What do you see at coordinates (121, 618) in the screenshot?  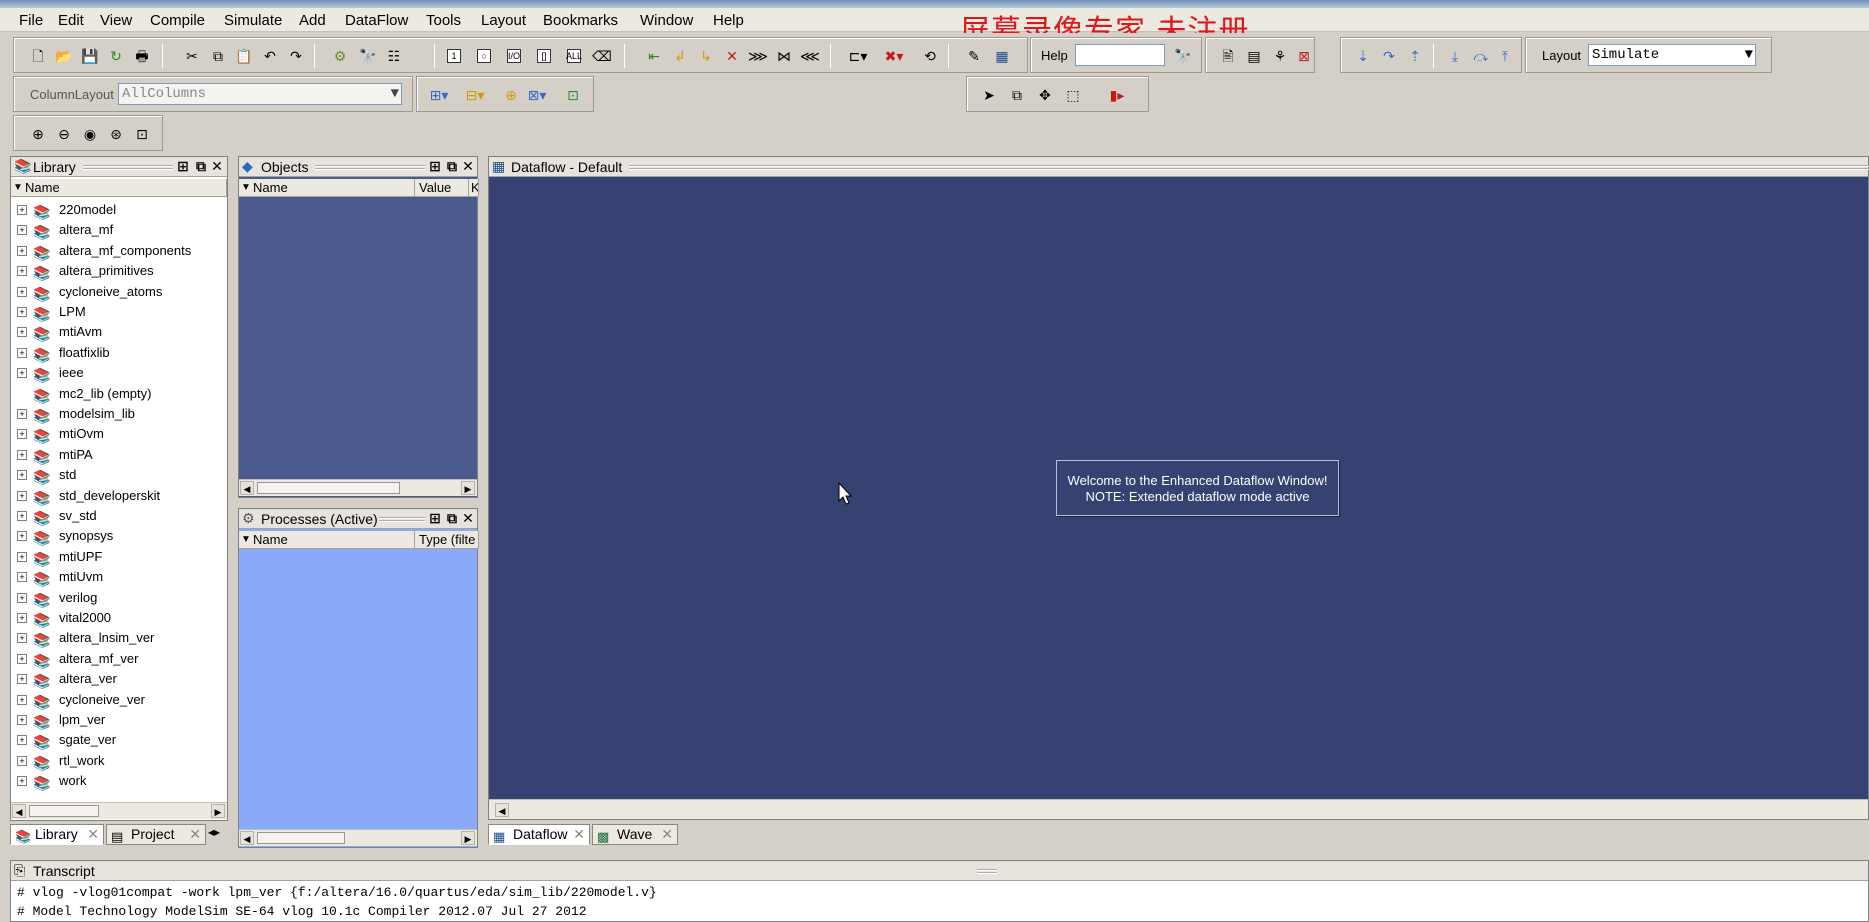 I see `library-item: + 📚 vital2000` at bounding box center [121, 618].